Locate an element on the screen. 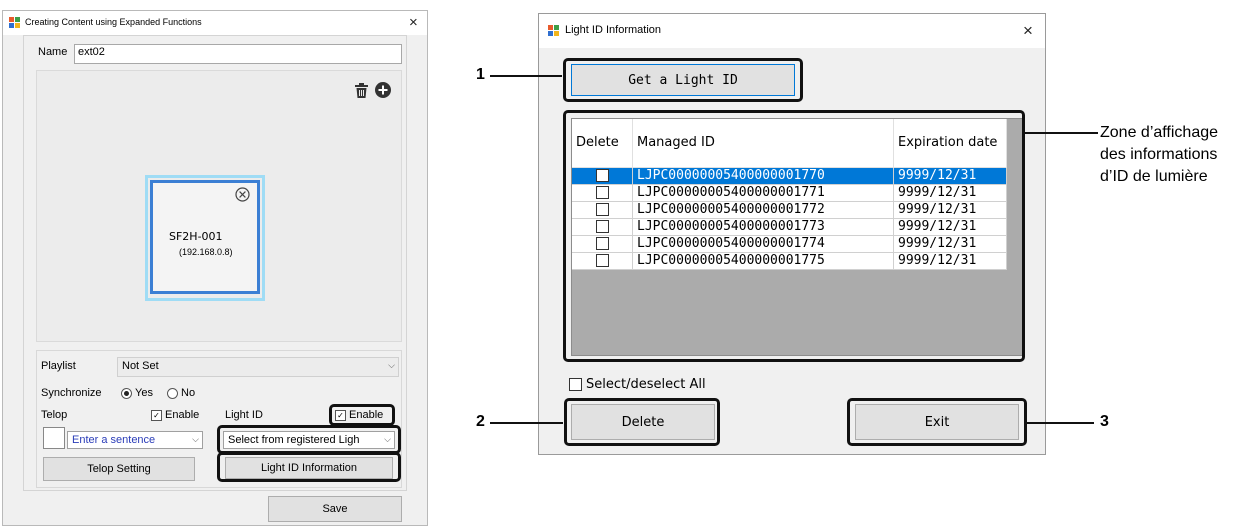 The width and height of the screenshot is (1254, 528). sync-yes-label: Yes is located at coordinates (144, 393).